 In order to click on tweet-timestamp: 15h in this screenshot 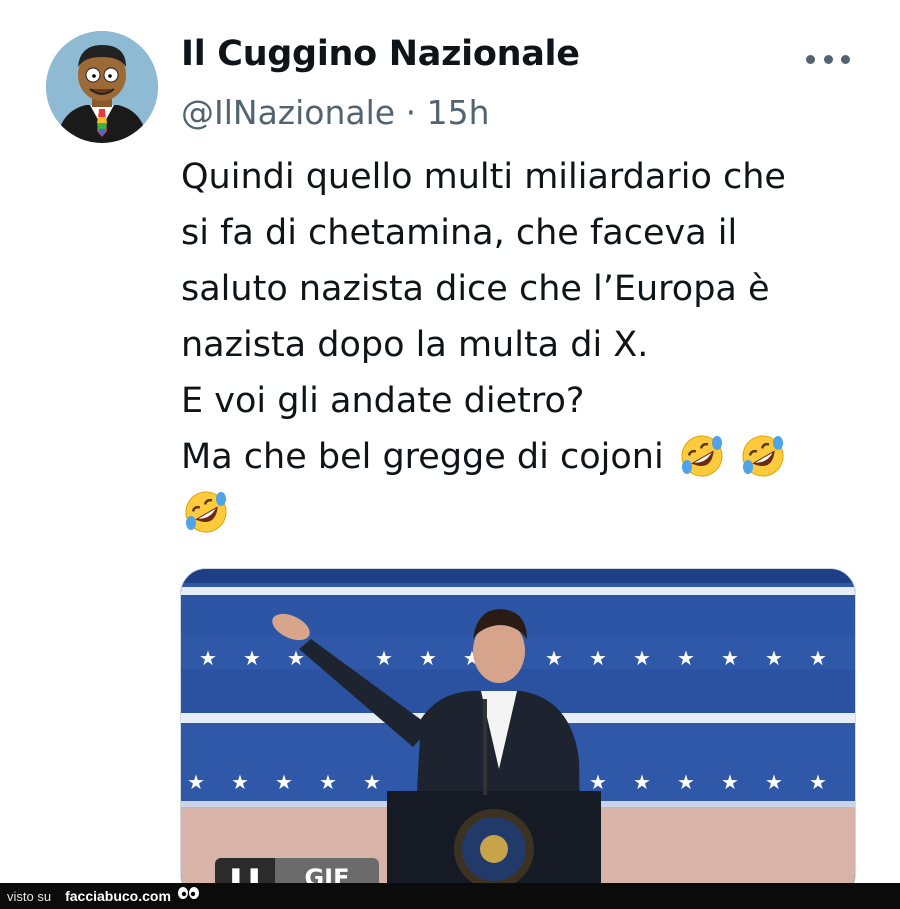, I will do `click(458, 112)`.